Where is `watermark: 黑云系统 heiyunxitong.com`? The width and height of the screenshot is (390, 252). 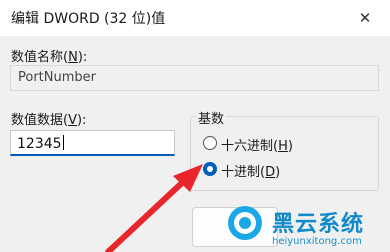 watermark: 黑云系统 heiyunxitong.com is located at coordinates (308, 227).